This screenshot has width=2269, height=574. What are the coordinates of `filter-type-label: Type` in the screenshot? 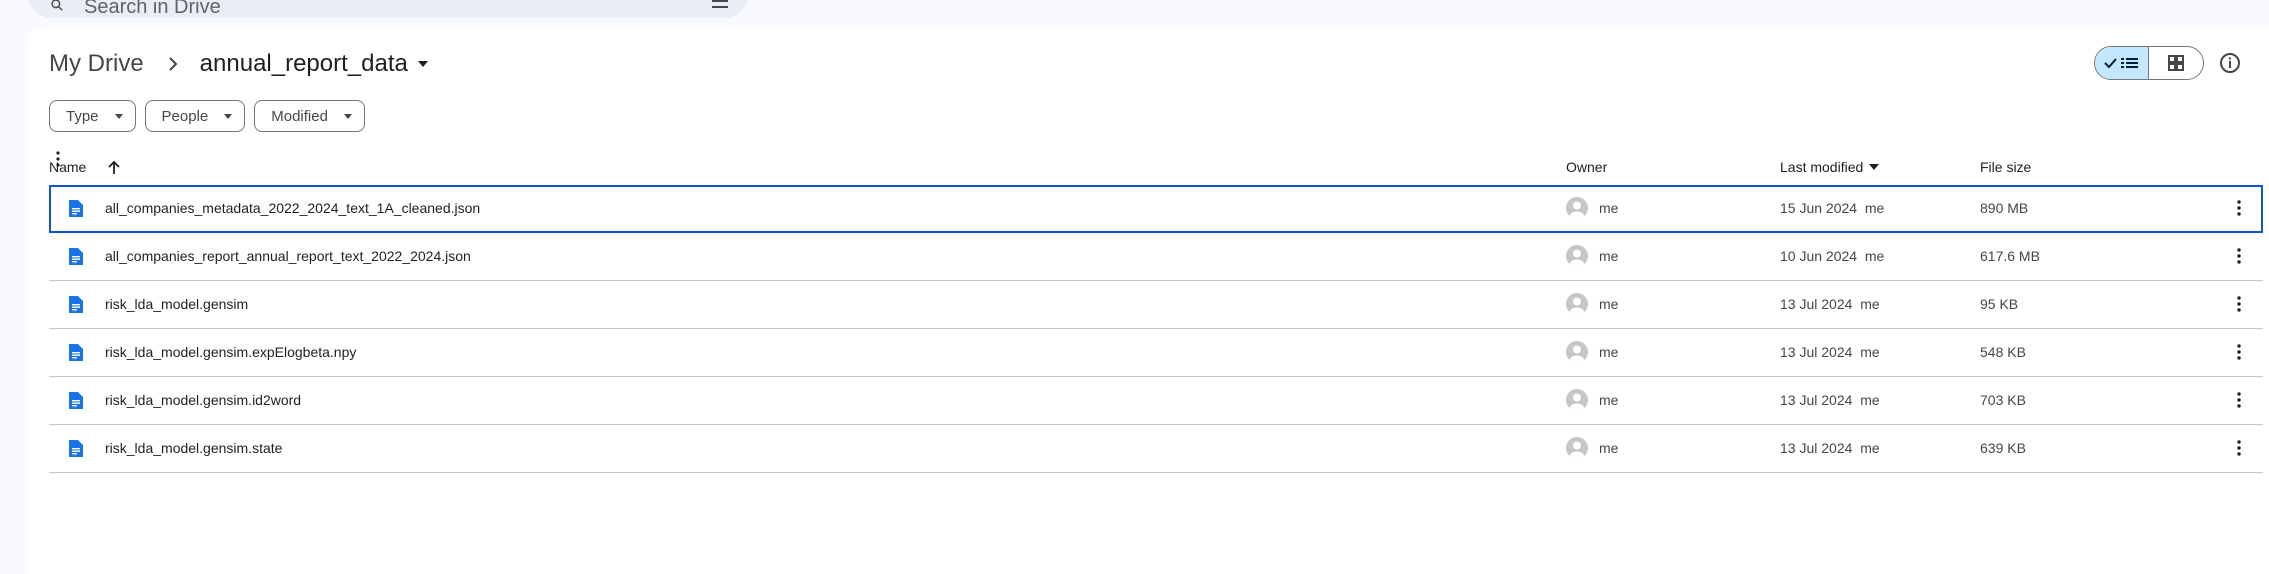 It's located at (82, 116).